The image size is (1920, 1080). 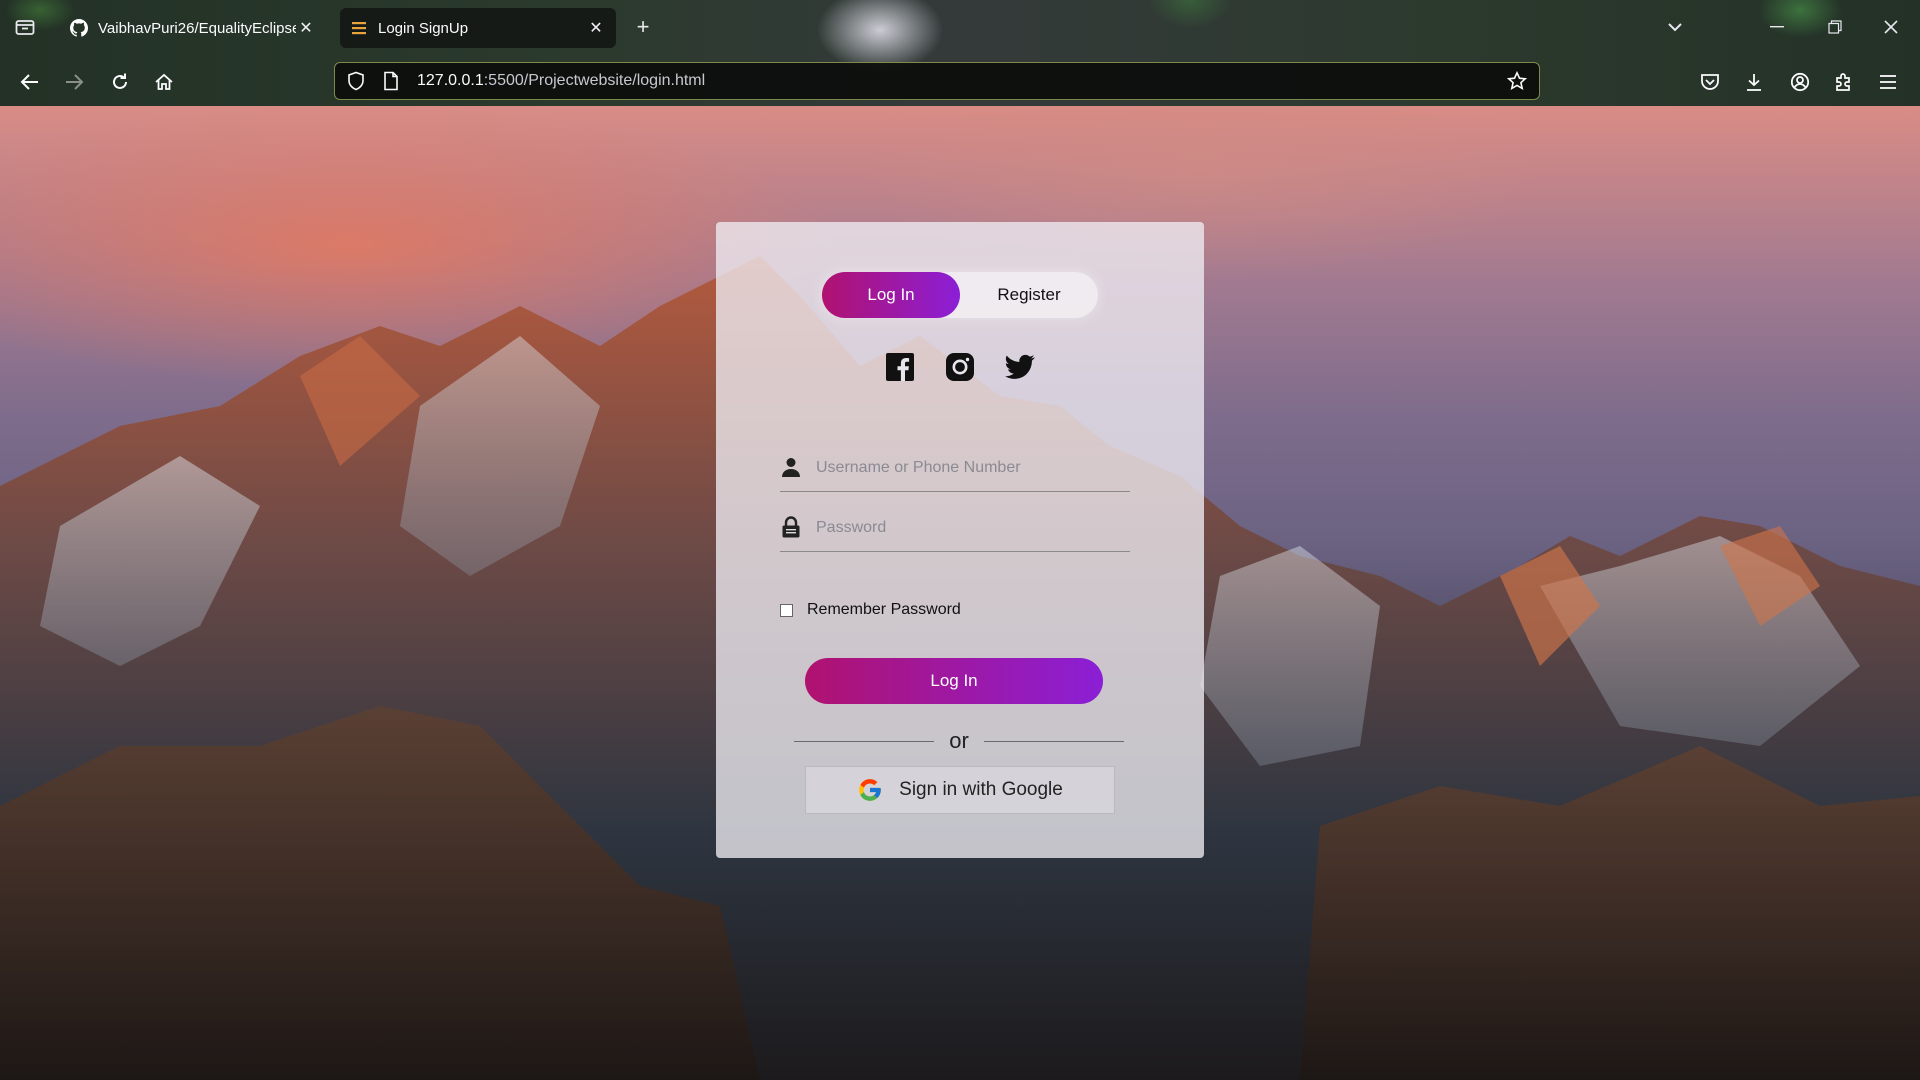 I want to click on toggle-register-button: Register, so click(x=1029, y=295).